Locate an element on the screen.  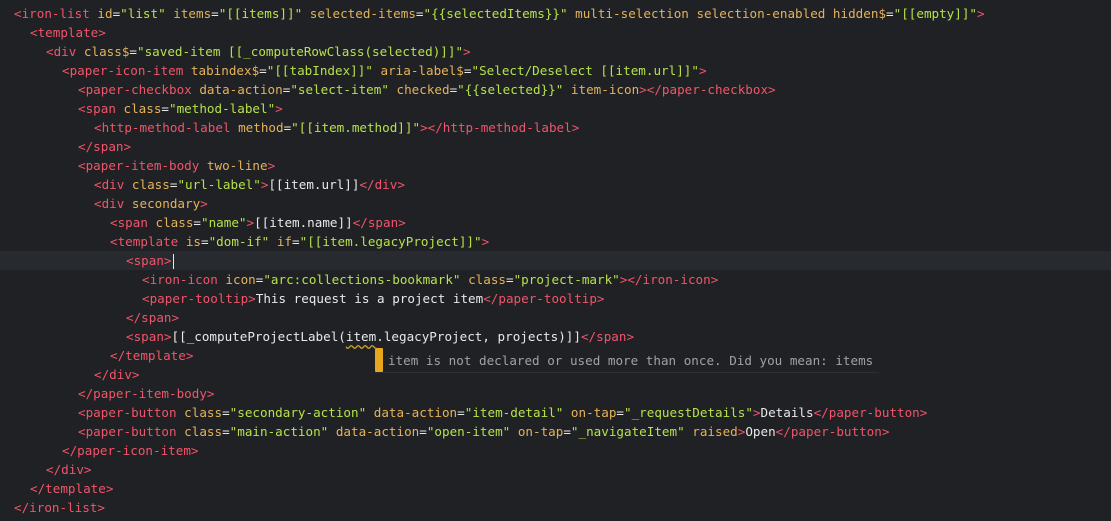
code-line: <template> is located at coordinates (555, 32).